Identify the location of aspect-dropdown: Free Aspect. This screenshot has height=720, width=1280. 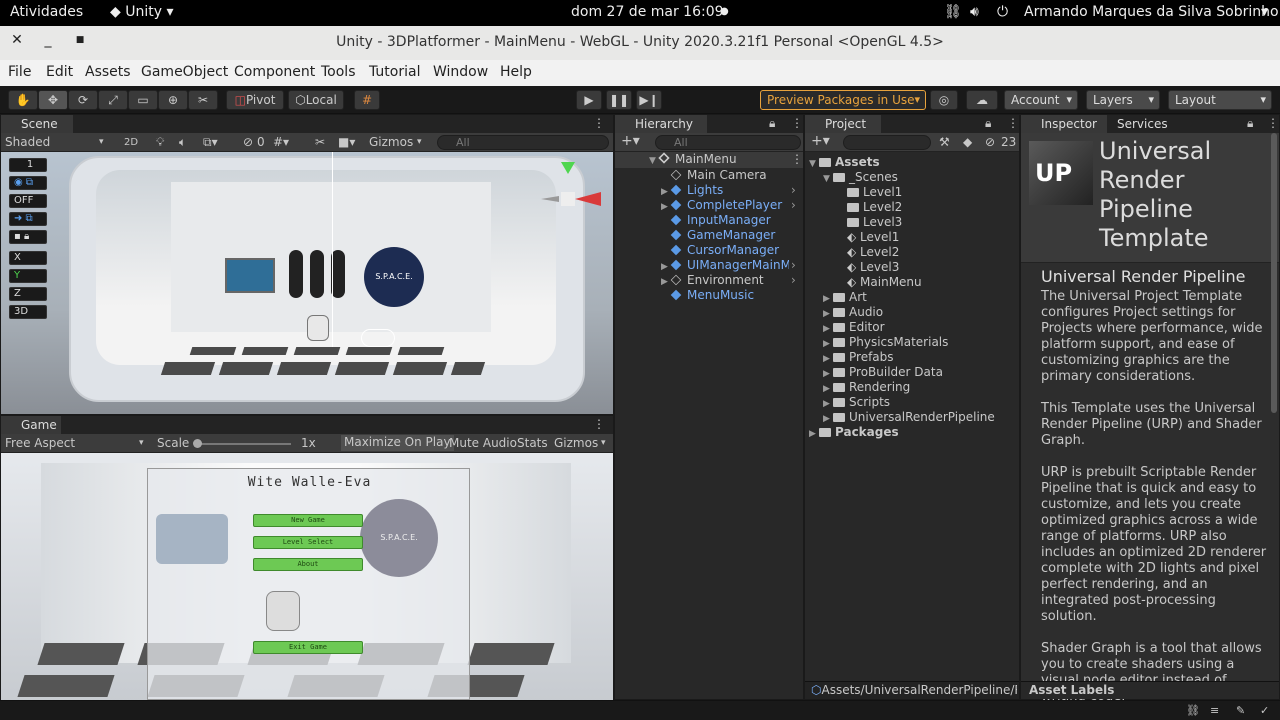
(40, 443).